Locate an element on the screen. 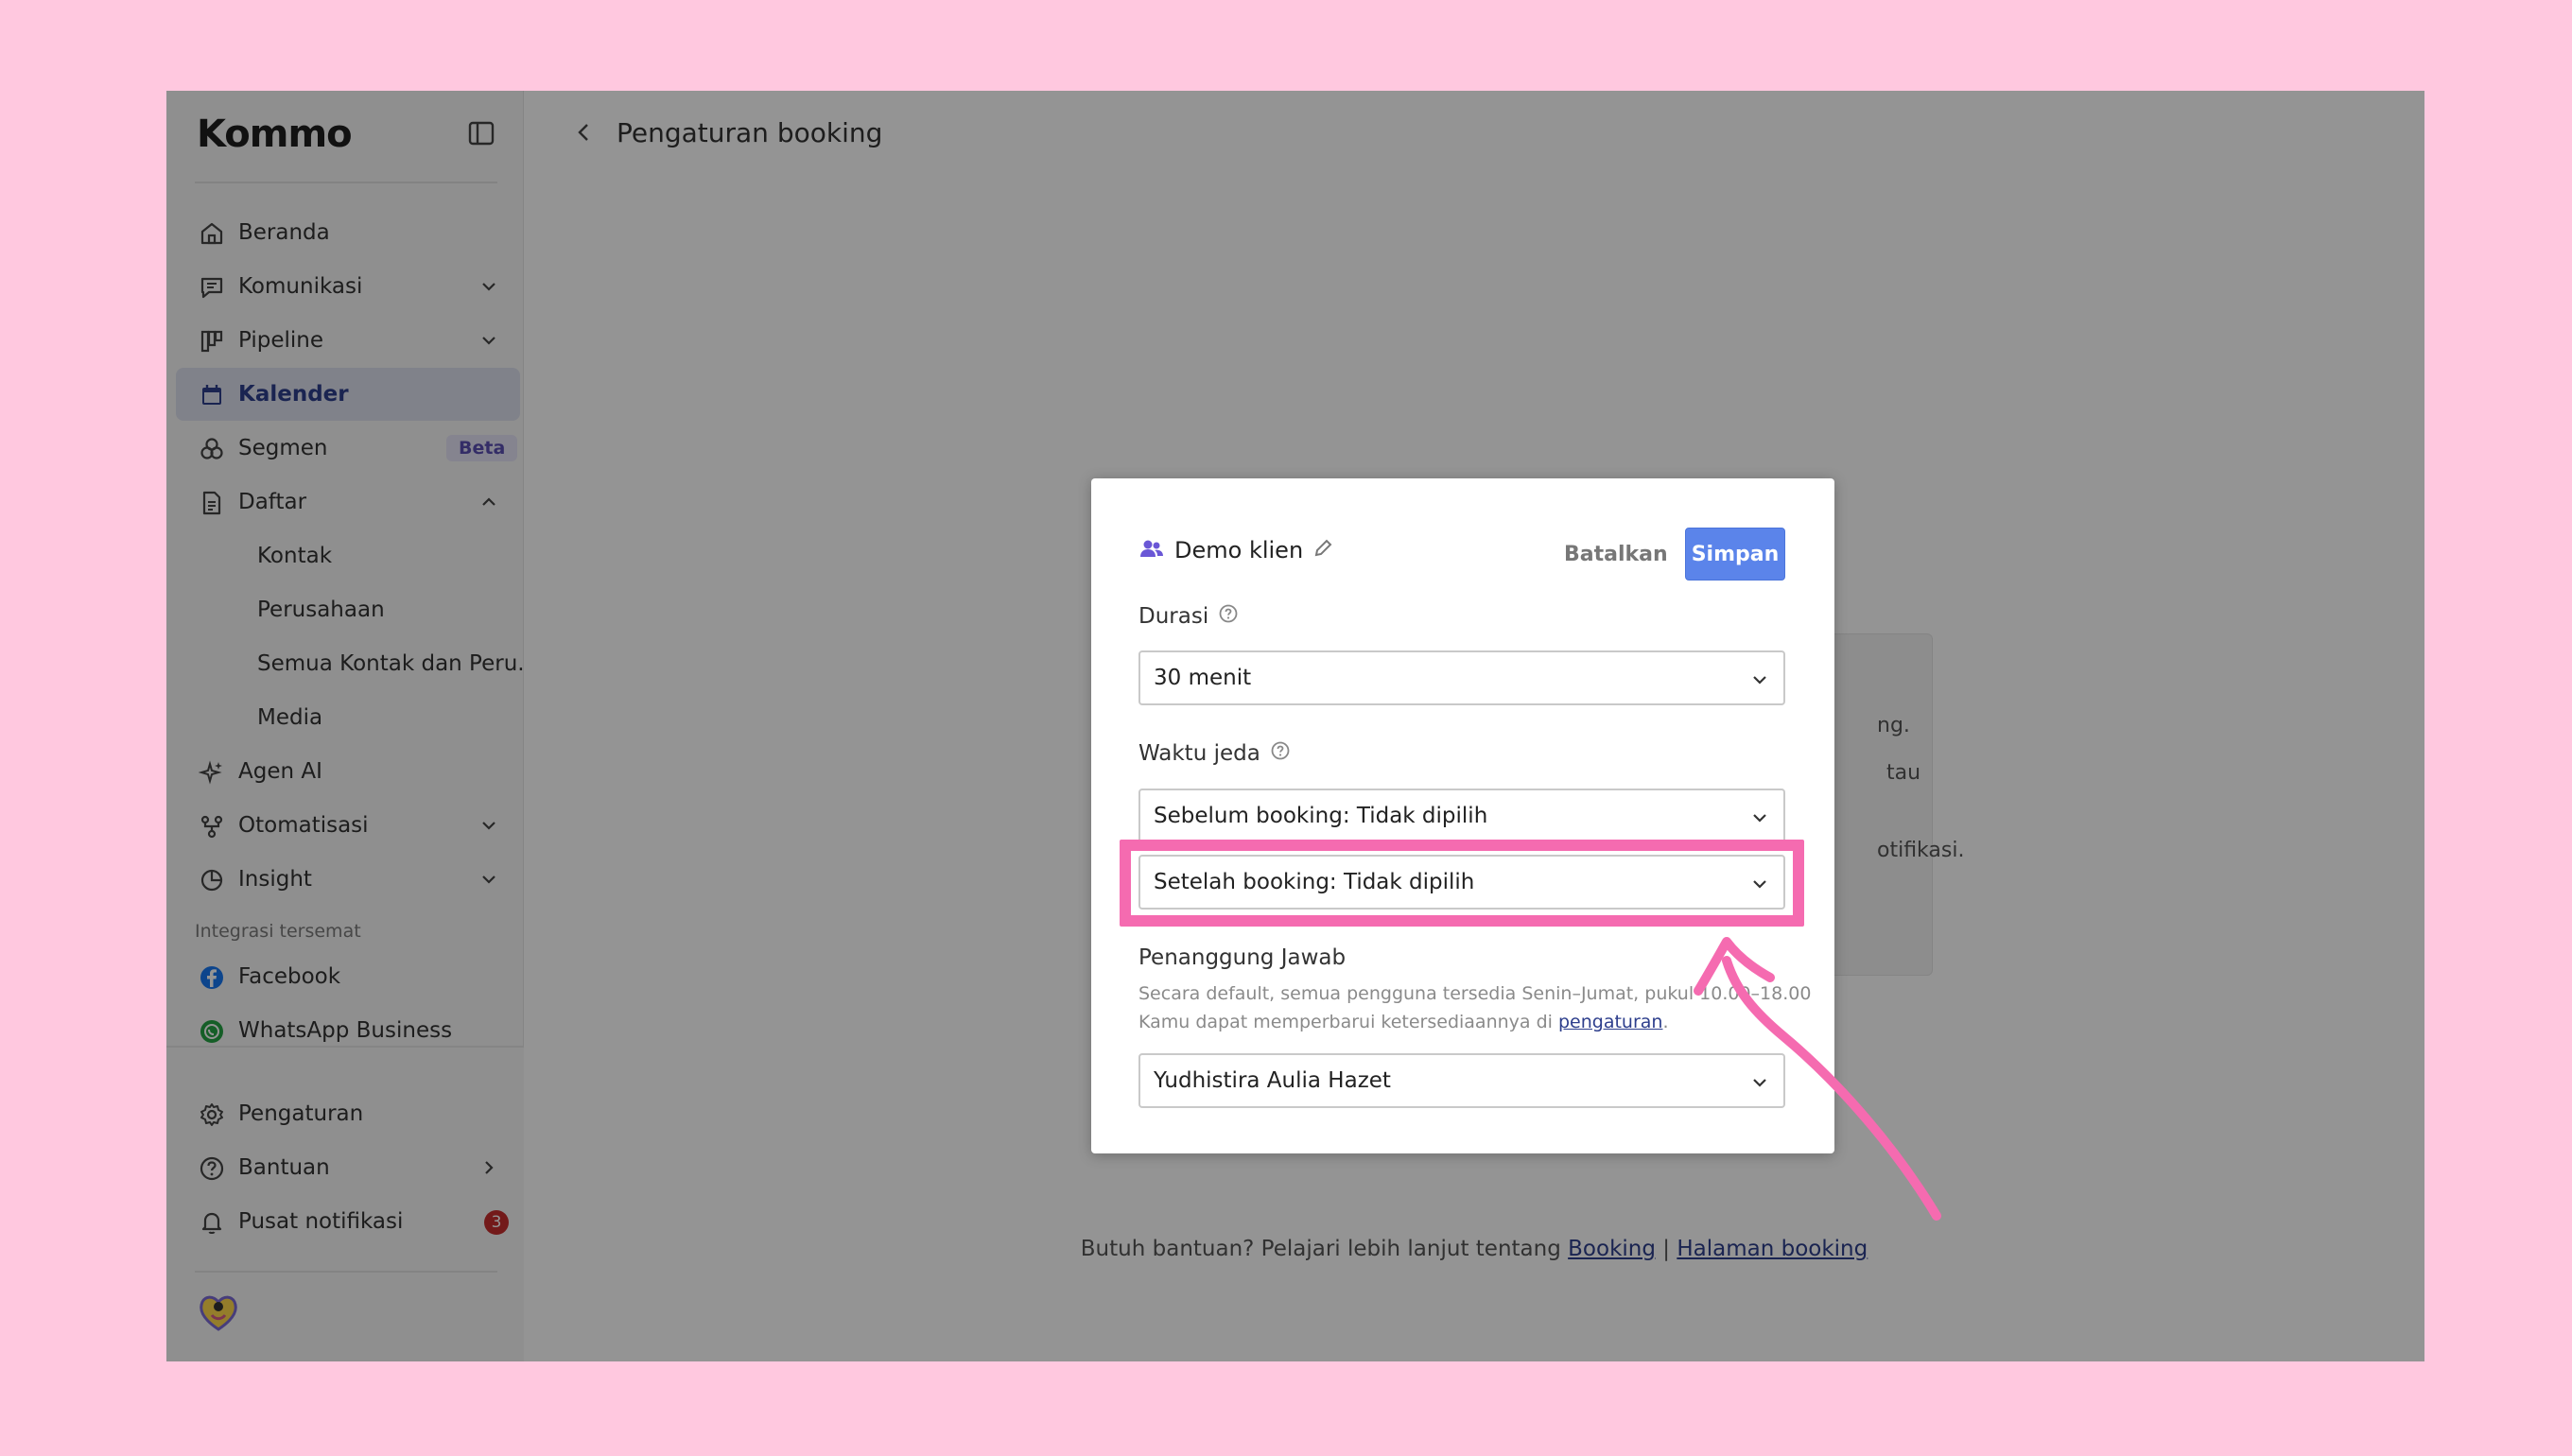 Image resolution: width=2572 pixels, height=1456 pixels. buffer-before-select: Sebelum booking: Tidak dipilih is located at coordinates (1461, 816).